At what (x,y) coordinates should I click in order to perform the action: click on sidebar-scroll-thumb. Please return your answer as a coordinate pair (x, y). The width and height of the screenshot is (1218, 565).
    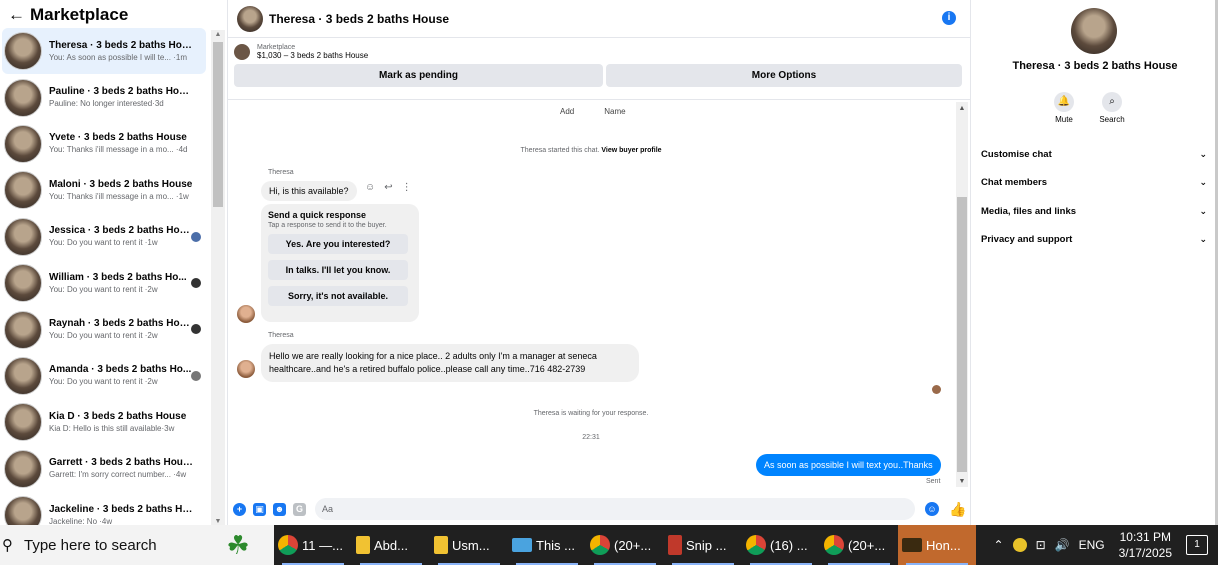
    Looking at the image, I should click on (218, 124).